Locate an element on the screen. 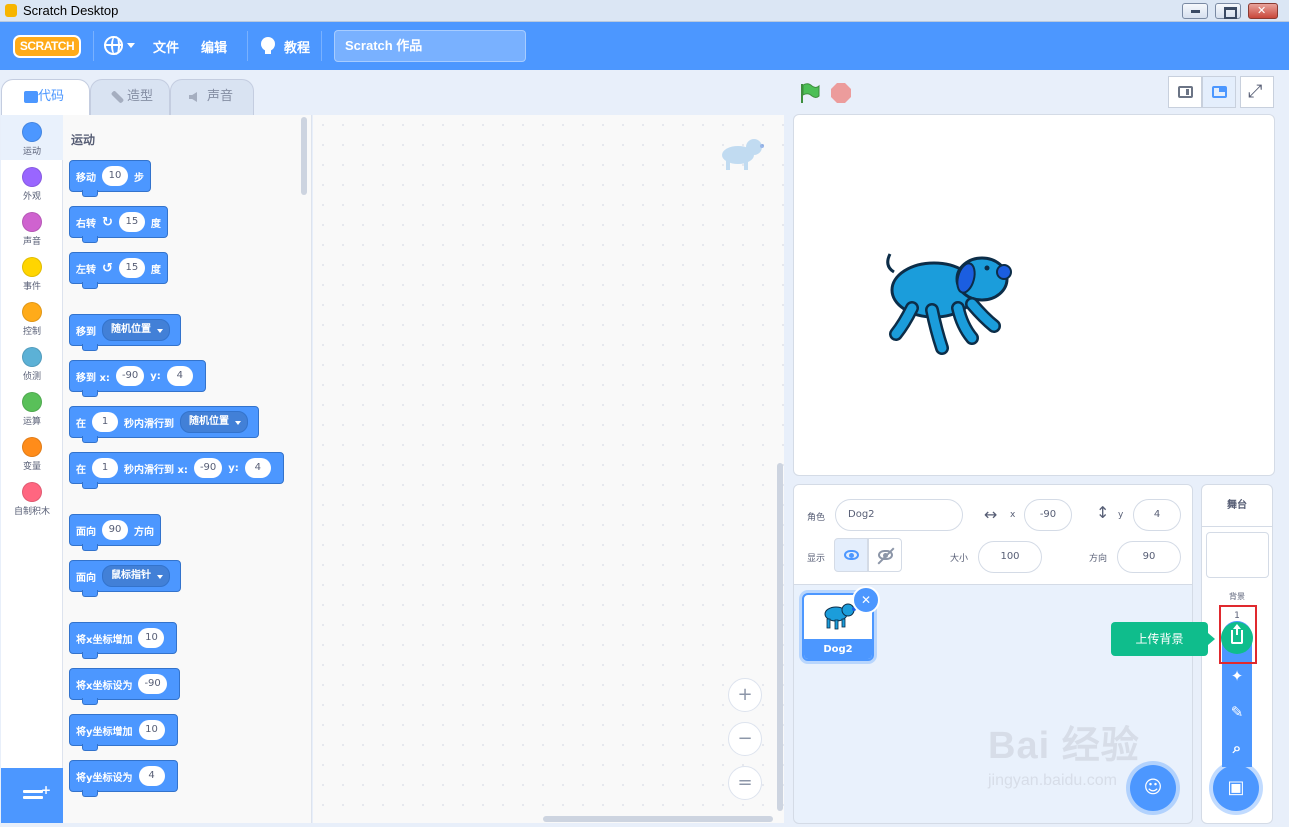  minimize-button is located at coordinates (1195, 11).